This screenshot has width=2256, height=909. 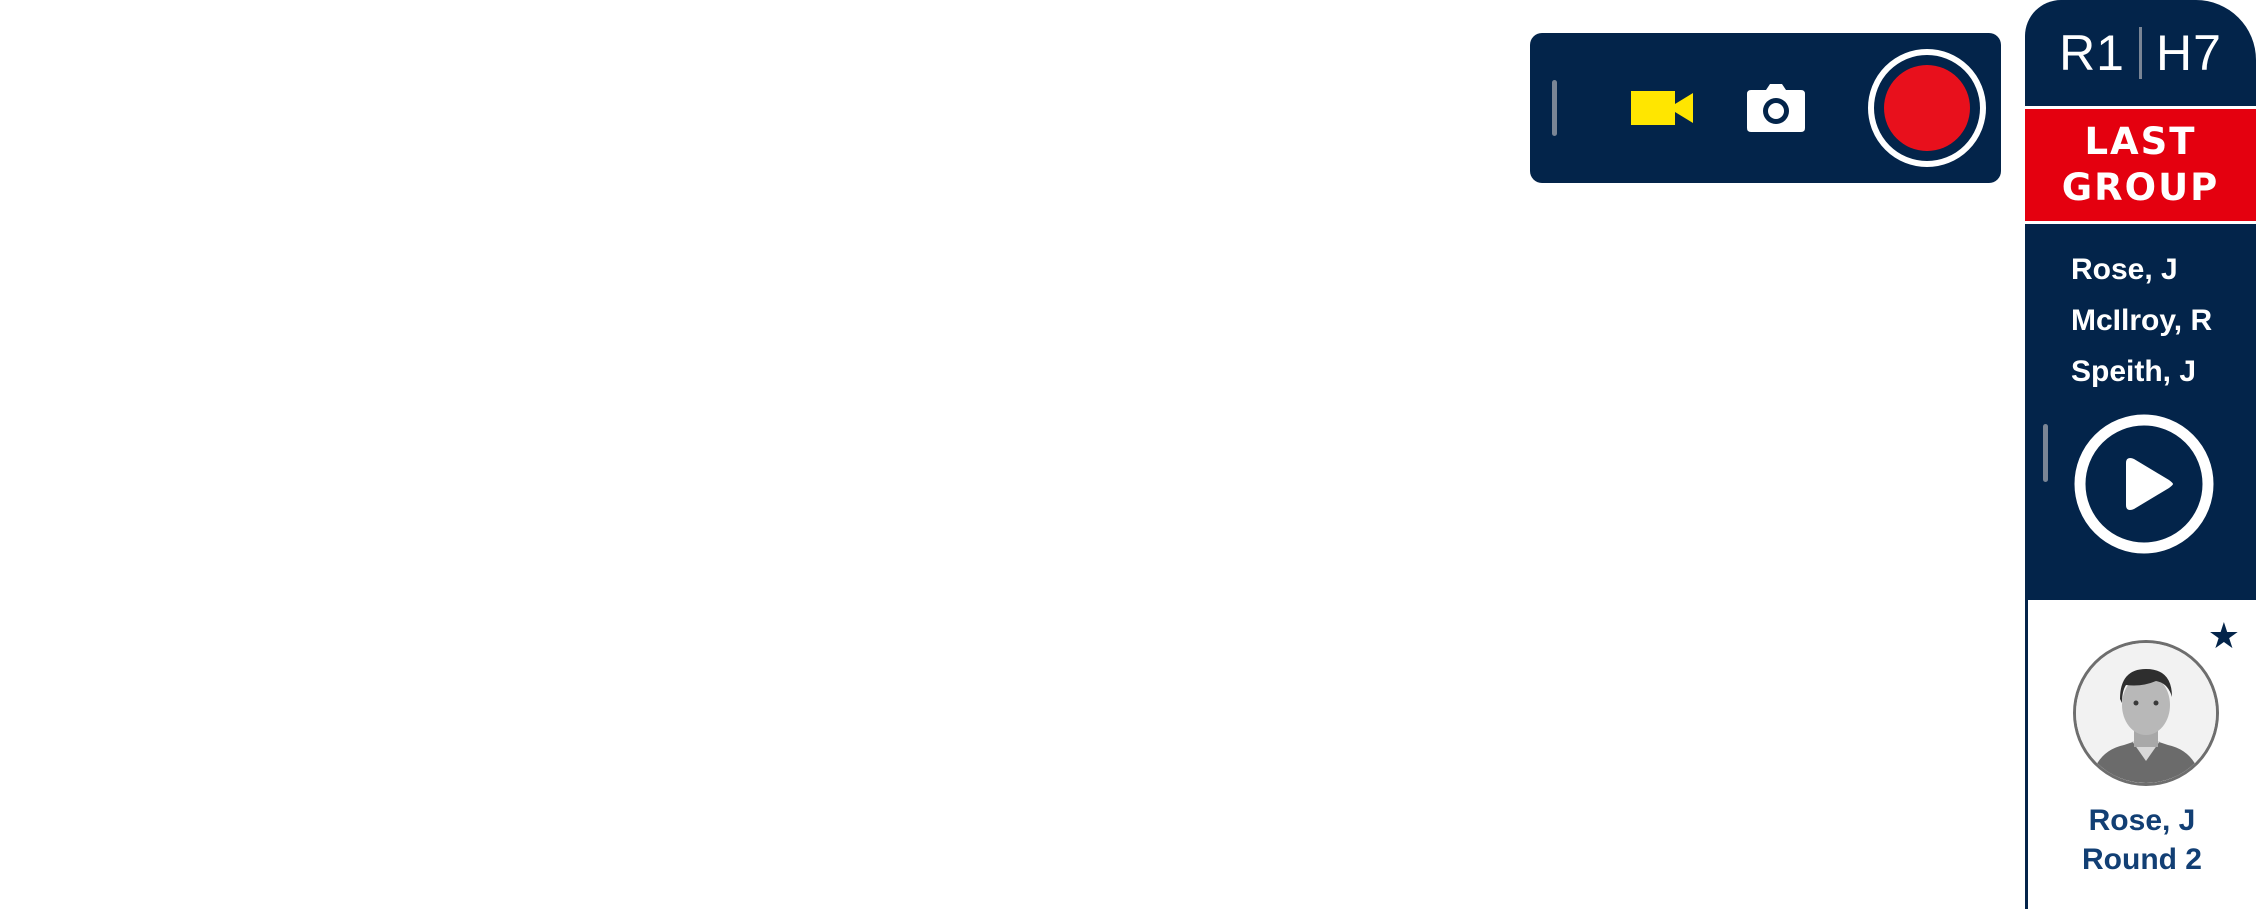 I want to click on panel-drag-handle, so click(x=2045, y=453).